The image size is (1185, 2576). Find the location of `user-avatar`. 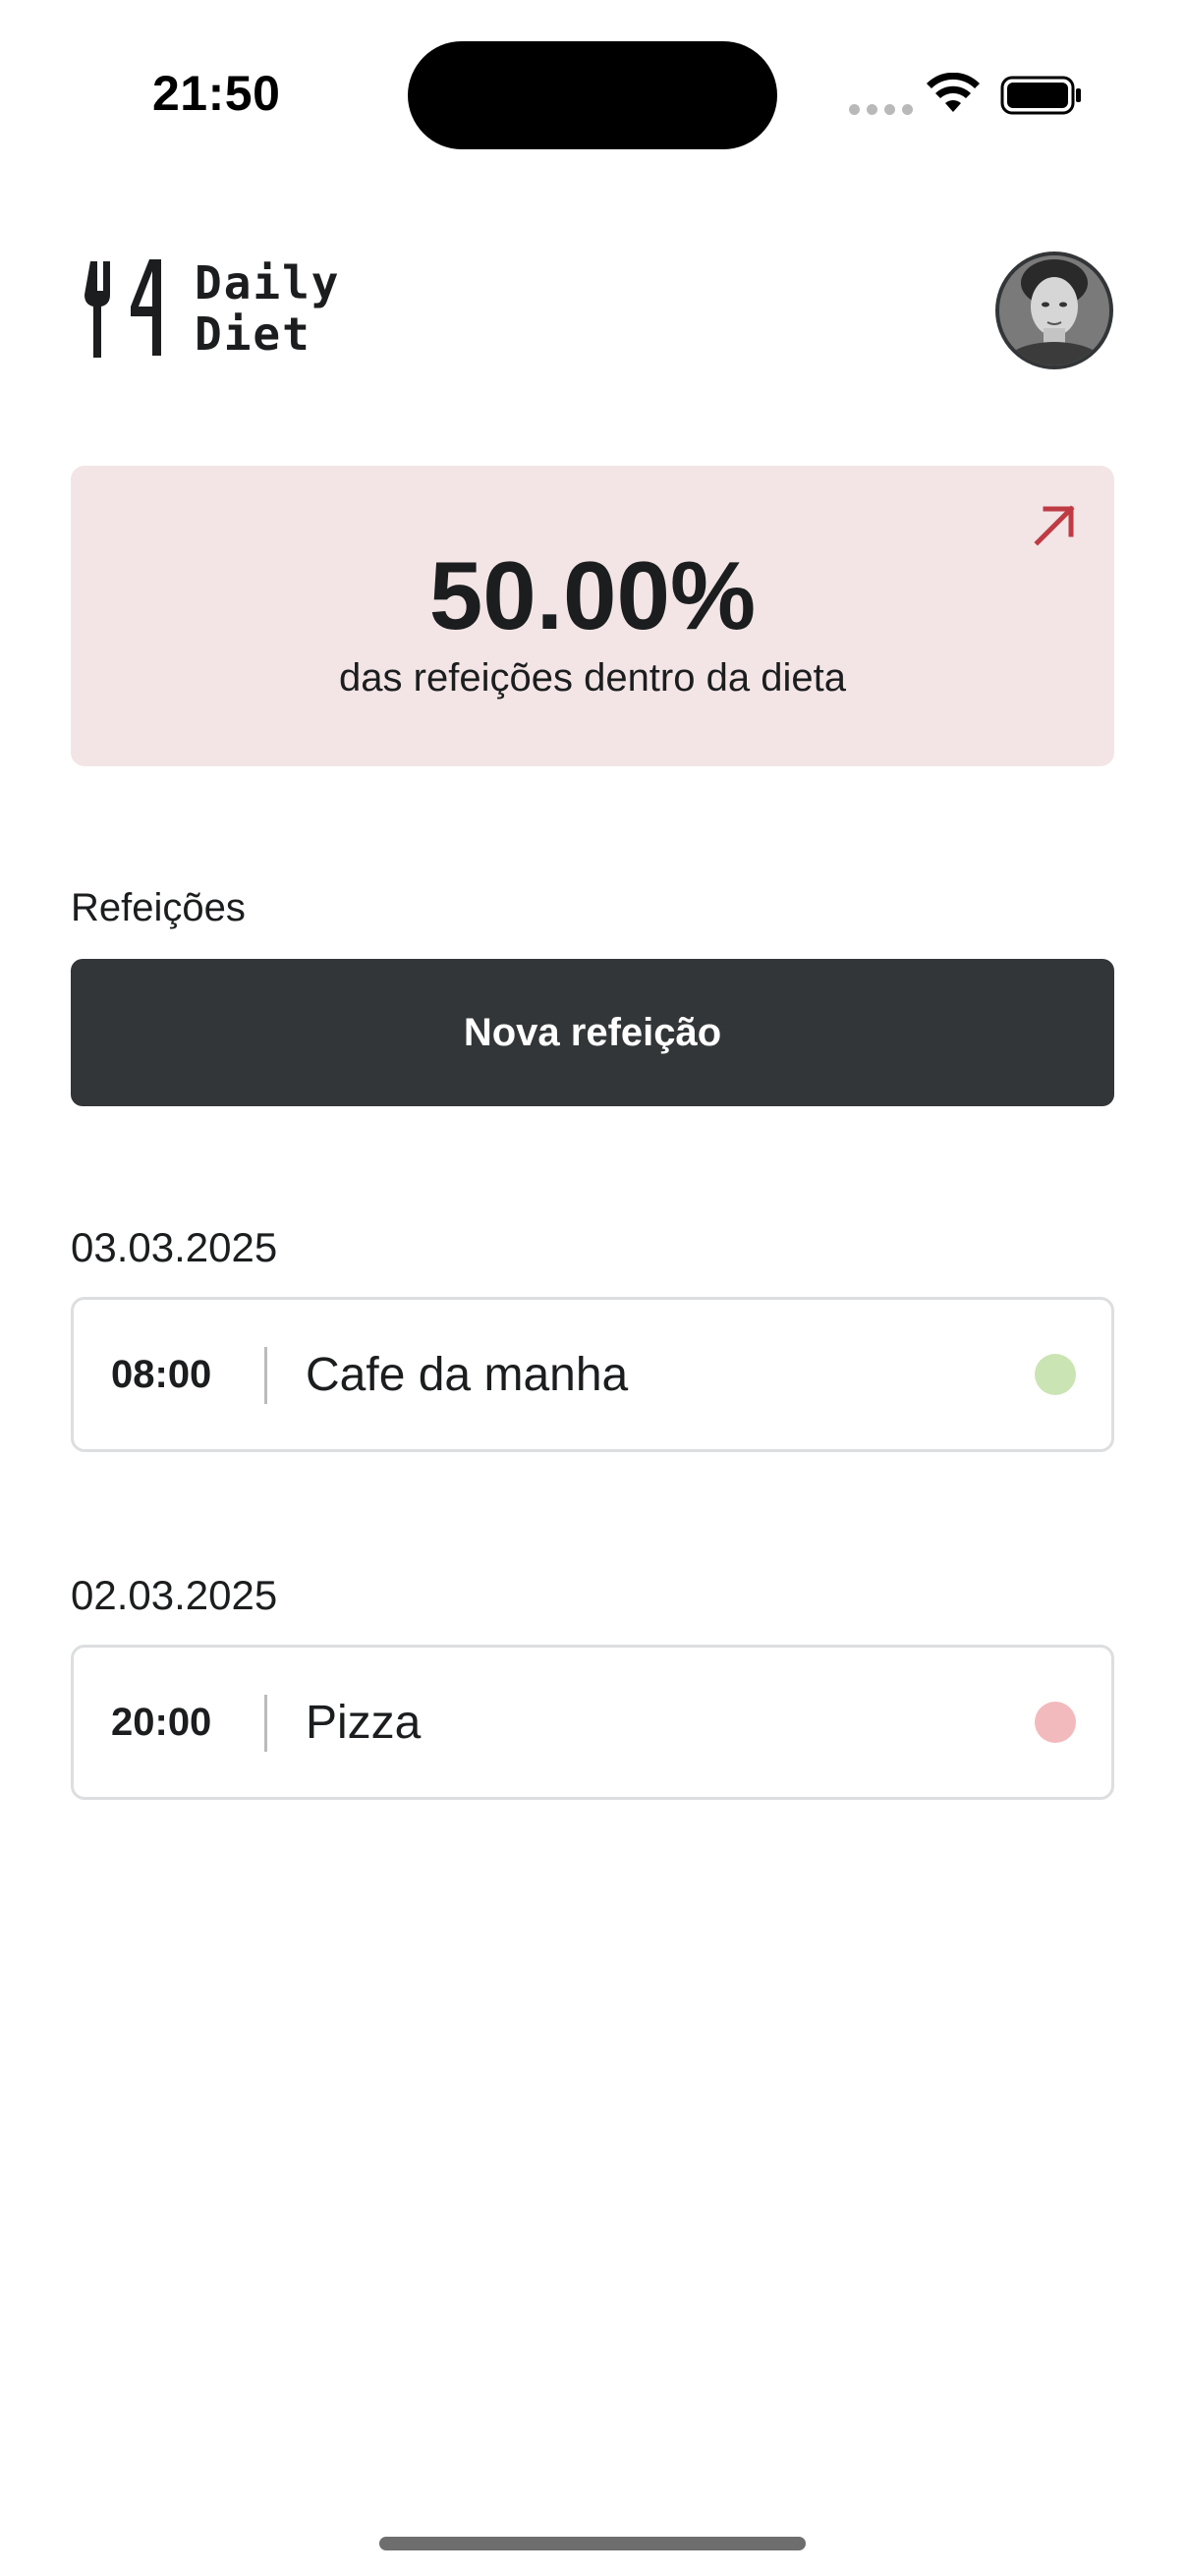

user-avatar is located at coordinates (1054, 310).